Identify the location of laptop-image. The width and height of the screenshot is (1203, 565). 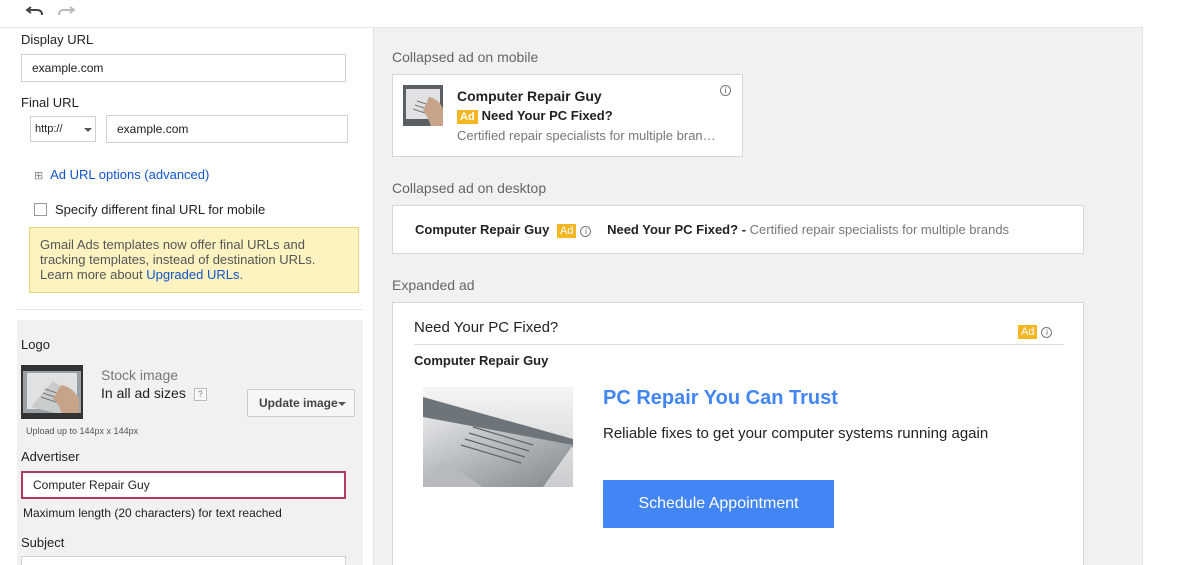
(498, 437).